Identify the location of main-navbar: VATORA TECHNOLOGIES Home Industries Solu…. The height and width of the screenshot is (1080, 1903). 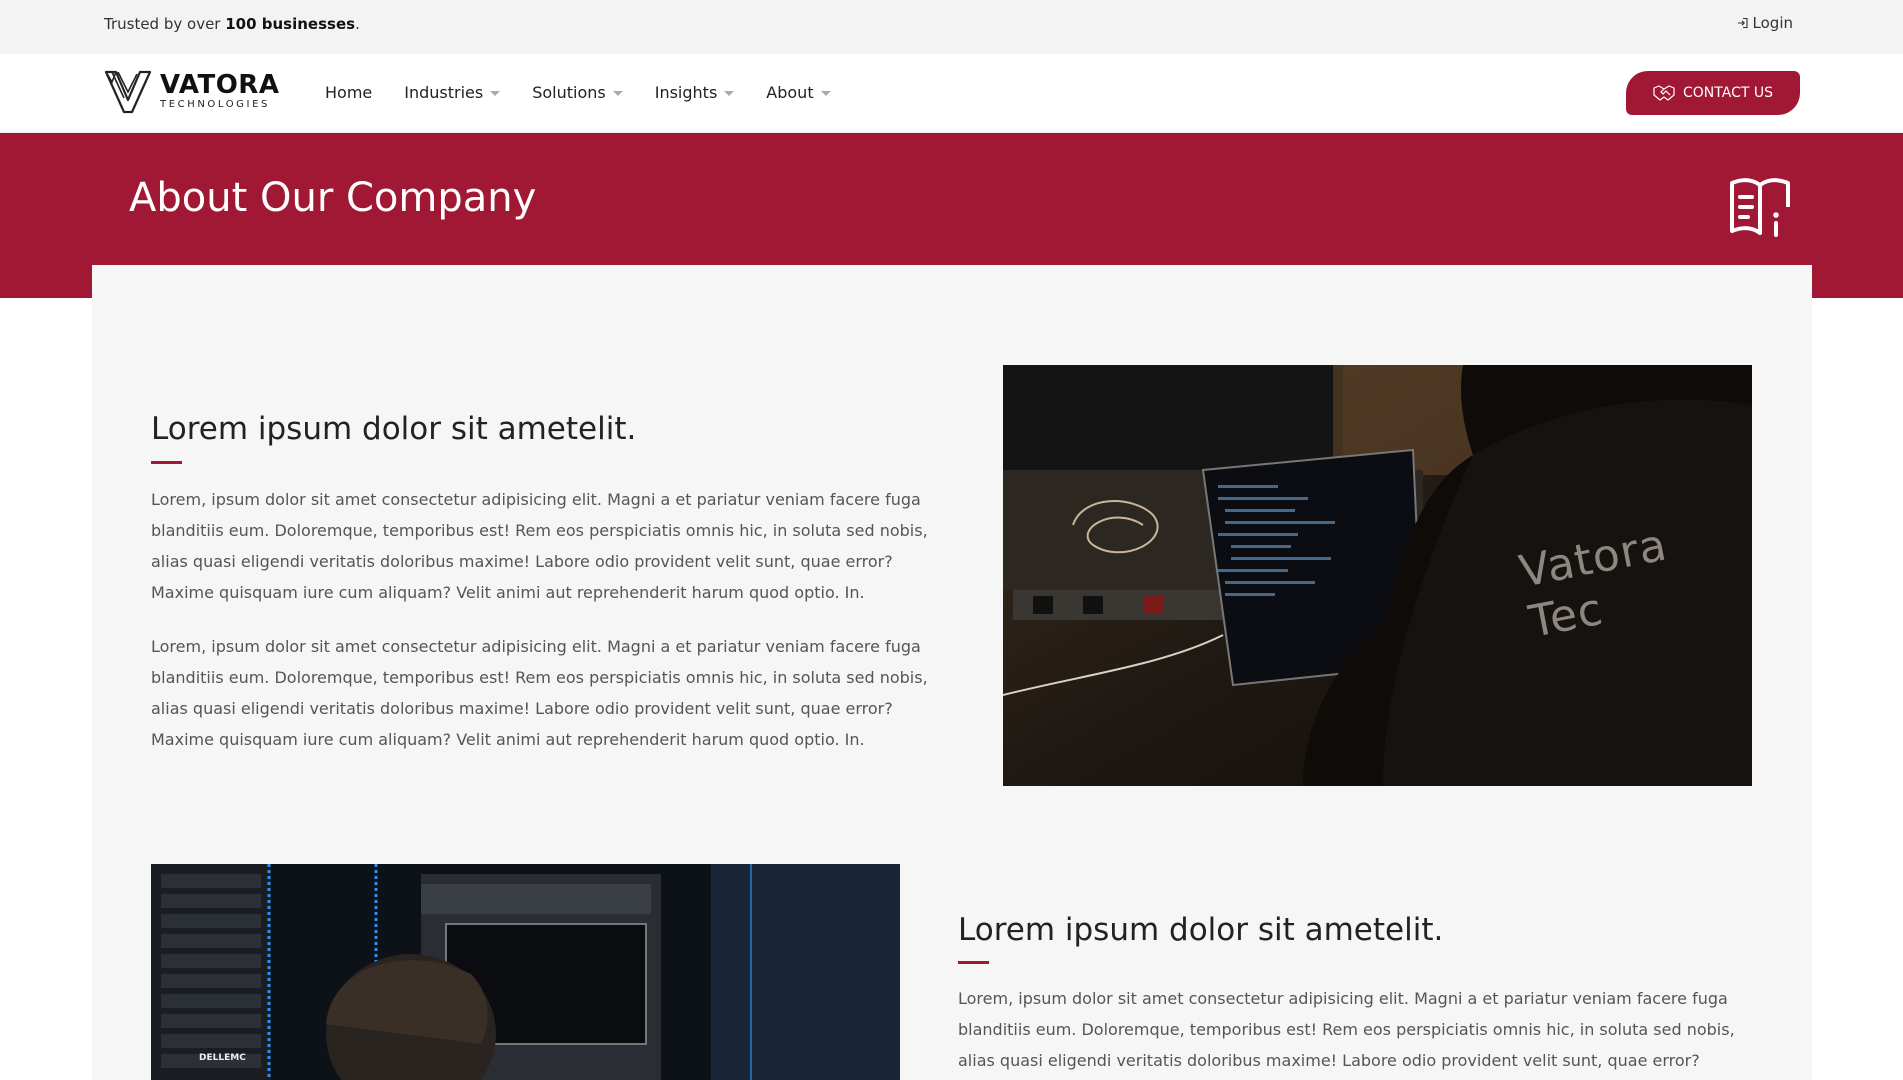
(951, 93).